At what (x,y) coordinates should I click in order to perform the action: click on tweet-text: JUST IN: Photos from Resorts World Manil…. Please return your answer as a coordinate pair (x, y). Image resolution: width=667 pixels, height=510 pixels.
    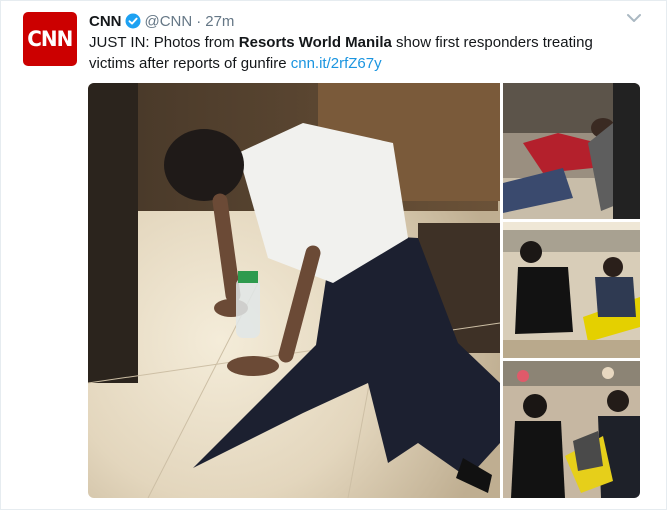
    Looking at the image, I should click on (359, 53).